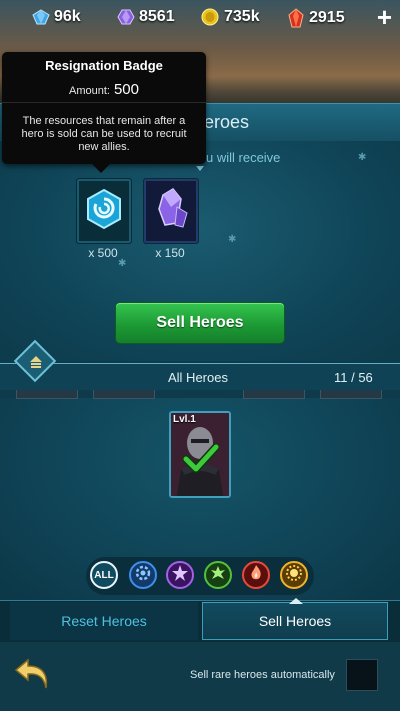 The image size is (400, 711). What do you see at coordinates (200, 323) in the screenshot?
I see `sell-heroes-button: Sell Heroes` at bounding box center [200, 323].